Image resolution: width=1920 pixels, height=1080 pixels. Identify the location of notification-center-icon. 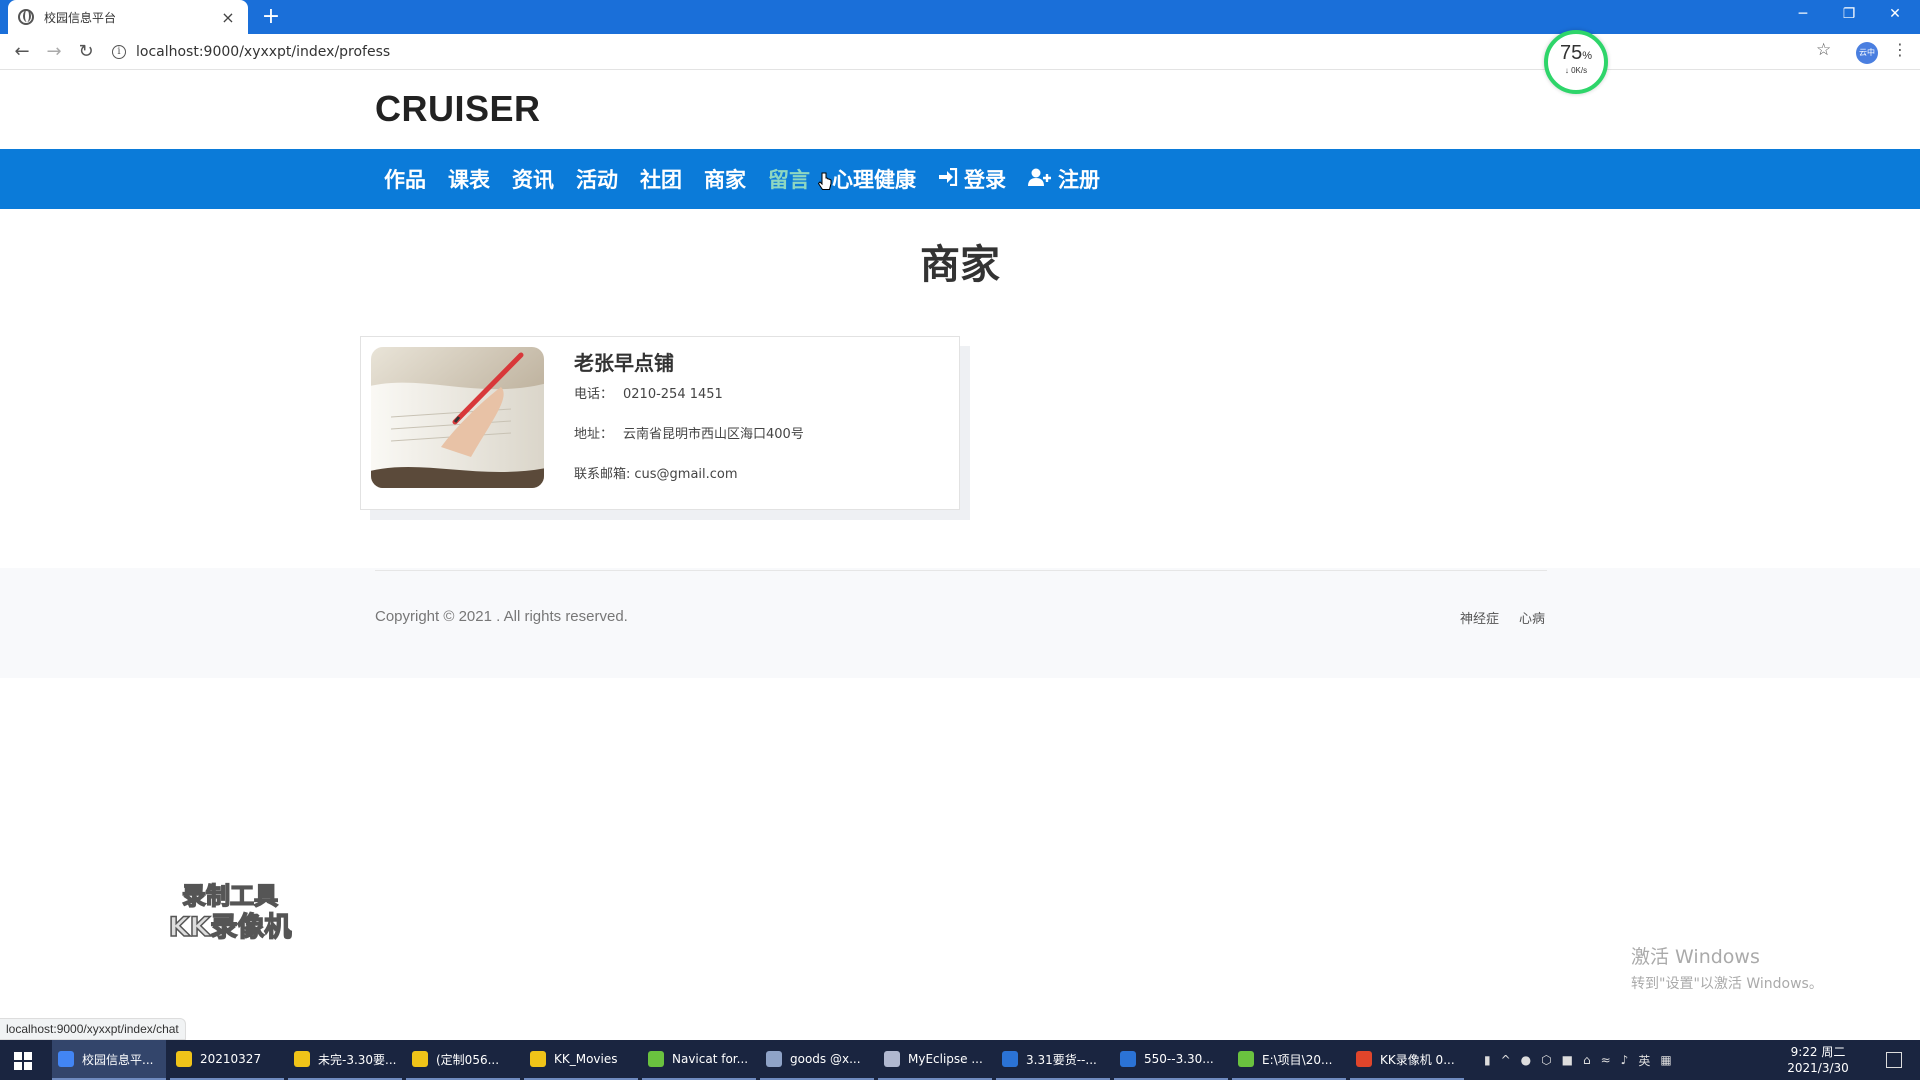
(1894, 1060).